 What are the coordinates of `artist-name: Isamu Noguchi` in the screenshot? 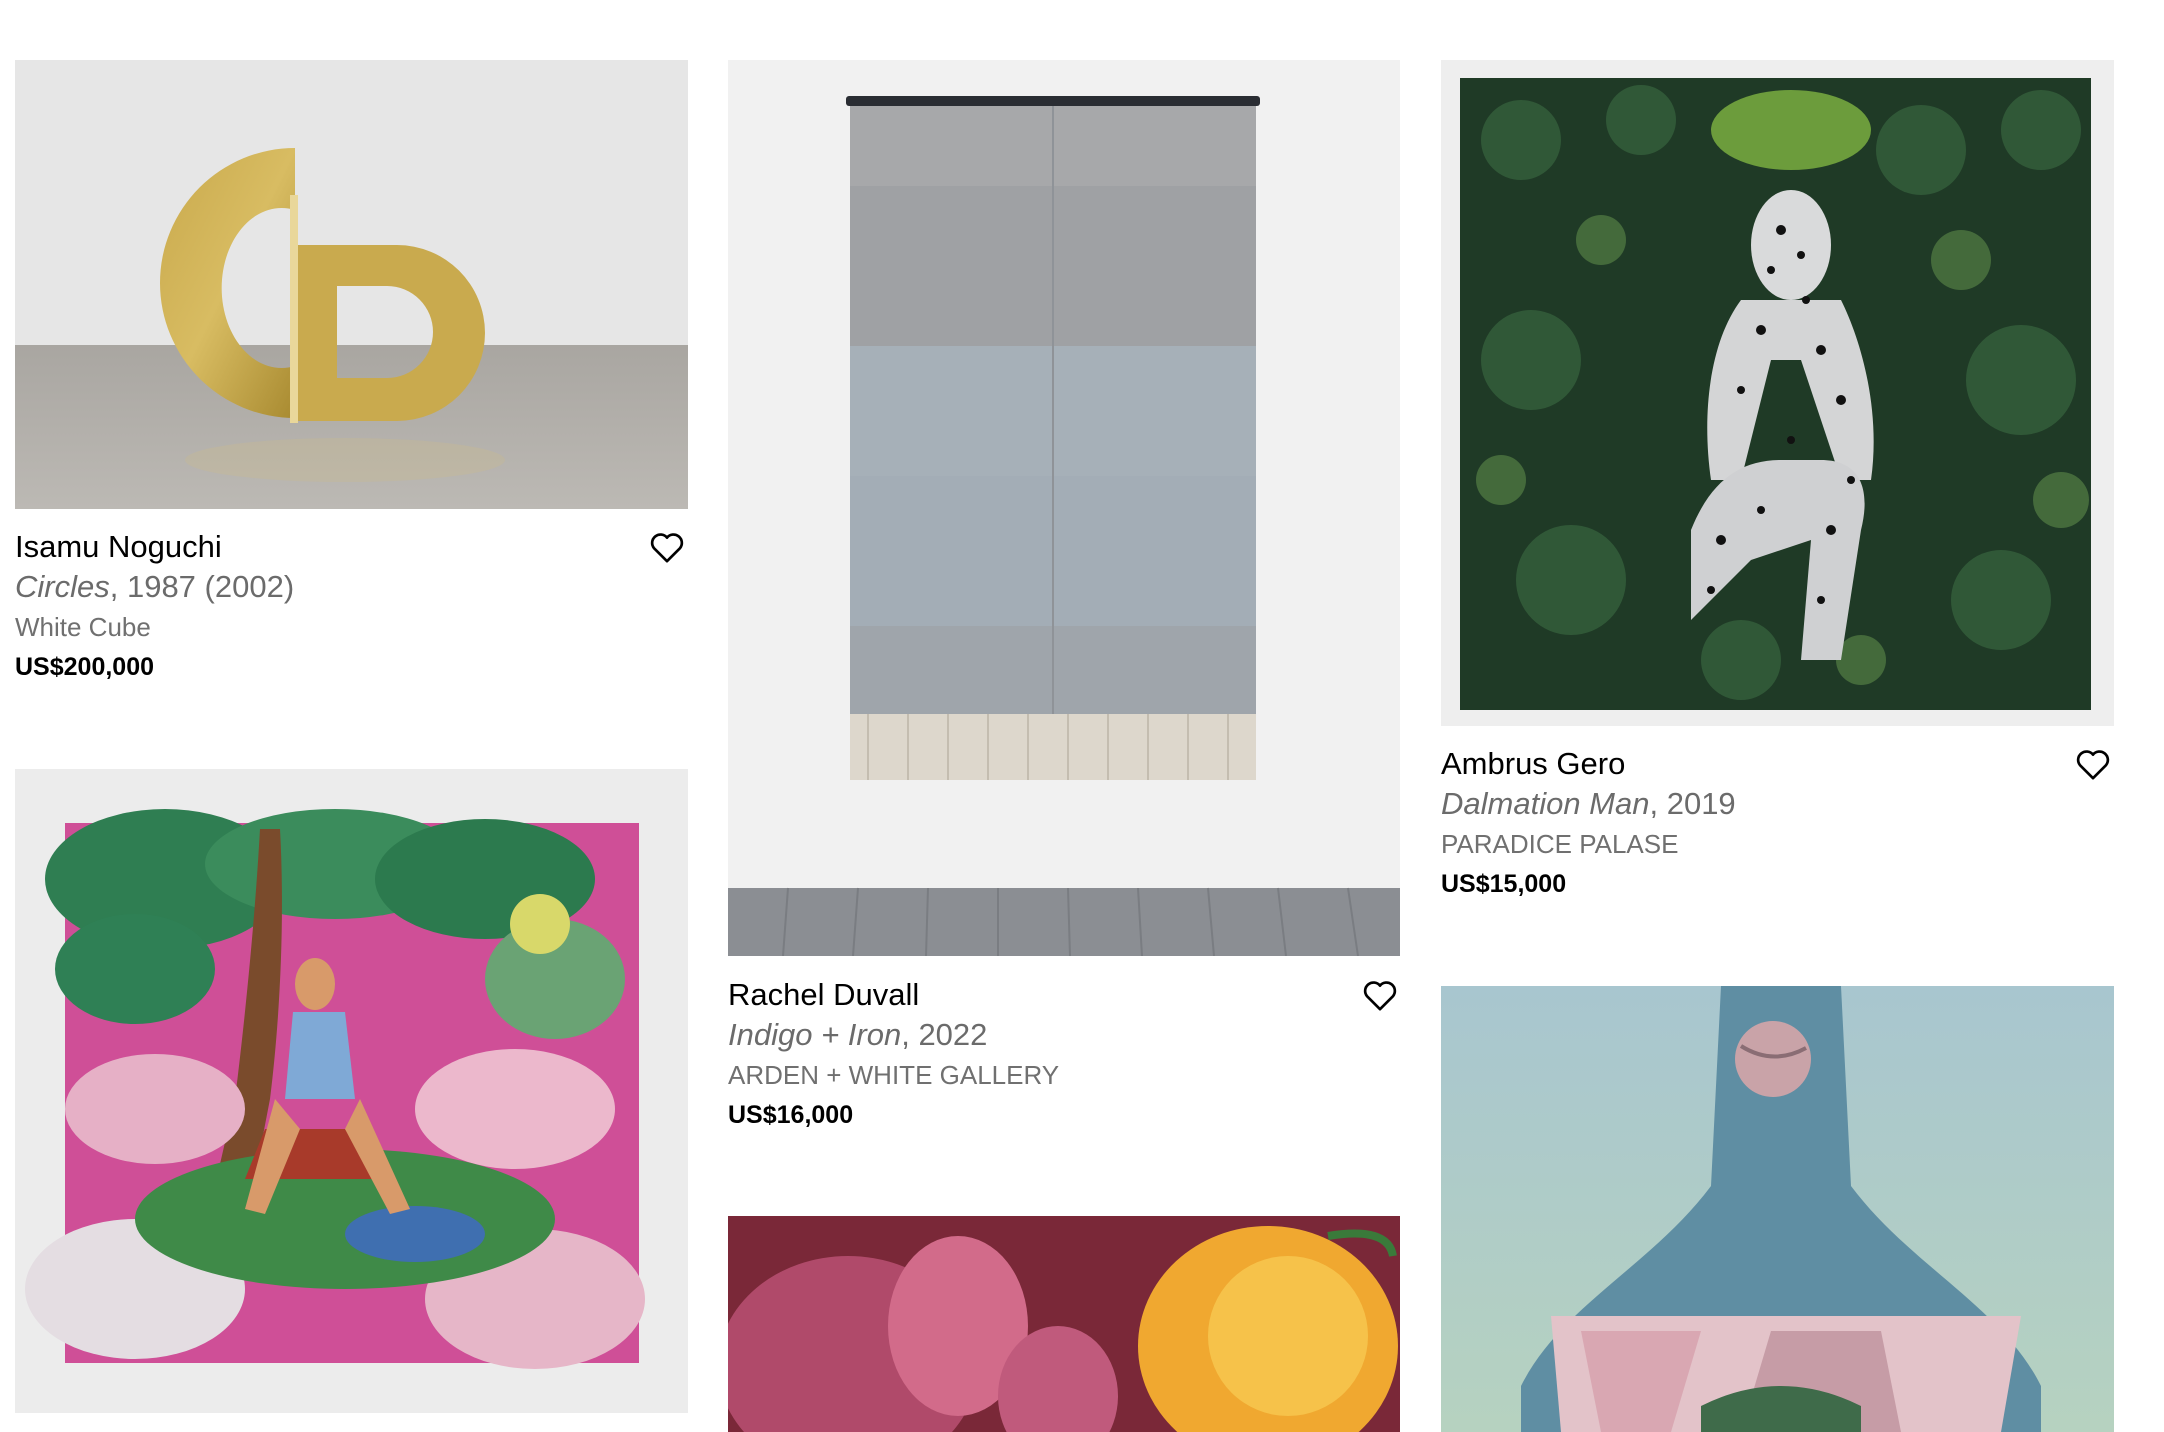 It's located at (351, 547).